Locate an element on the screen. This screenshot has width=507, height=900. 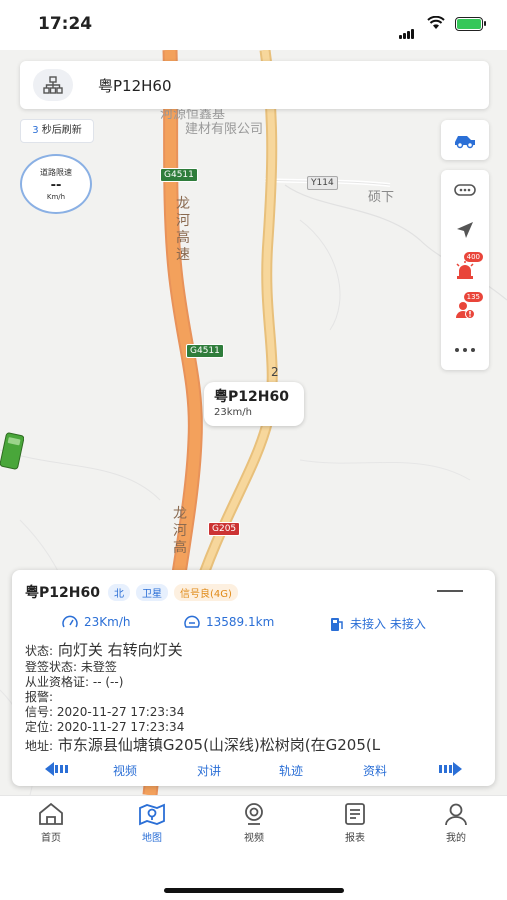
user-icon is located at coordinates (456, 814).